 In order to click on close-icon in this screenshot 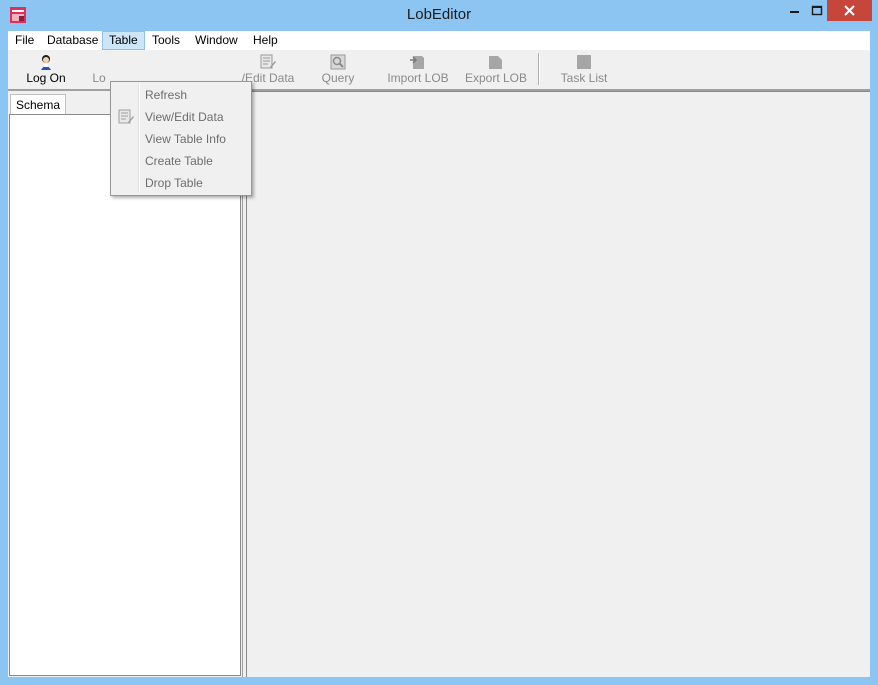, I will do `click(849, 10)`.